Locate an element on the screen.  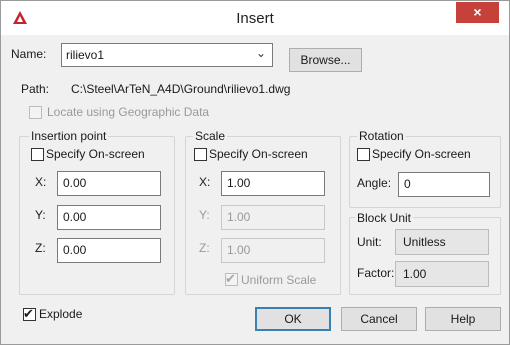
insertion-x-label: X: is located at coordinates (41, 182).